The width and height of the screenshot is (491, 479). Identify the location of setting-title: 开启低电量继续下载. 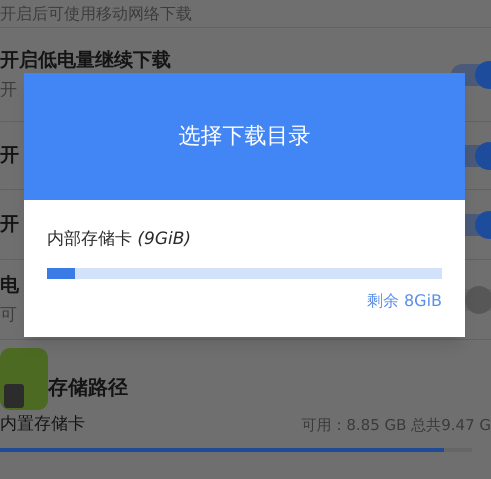
(85, 60).